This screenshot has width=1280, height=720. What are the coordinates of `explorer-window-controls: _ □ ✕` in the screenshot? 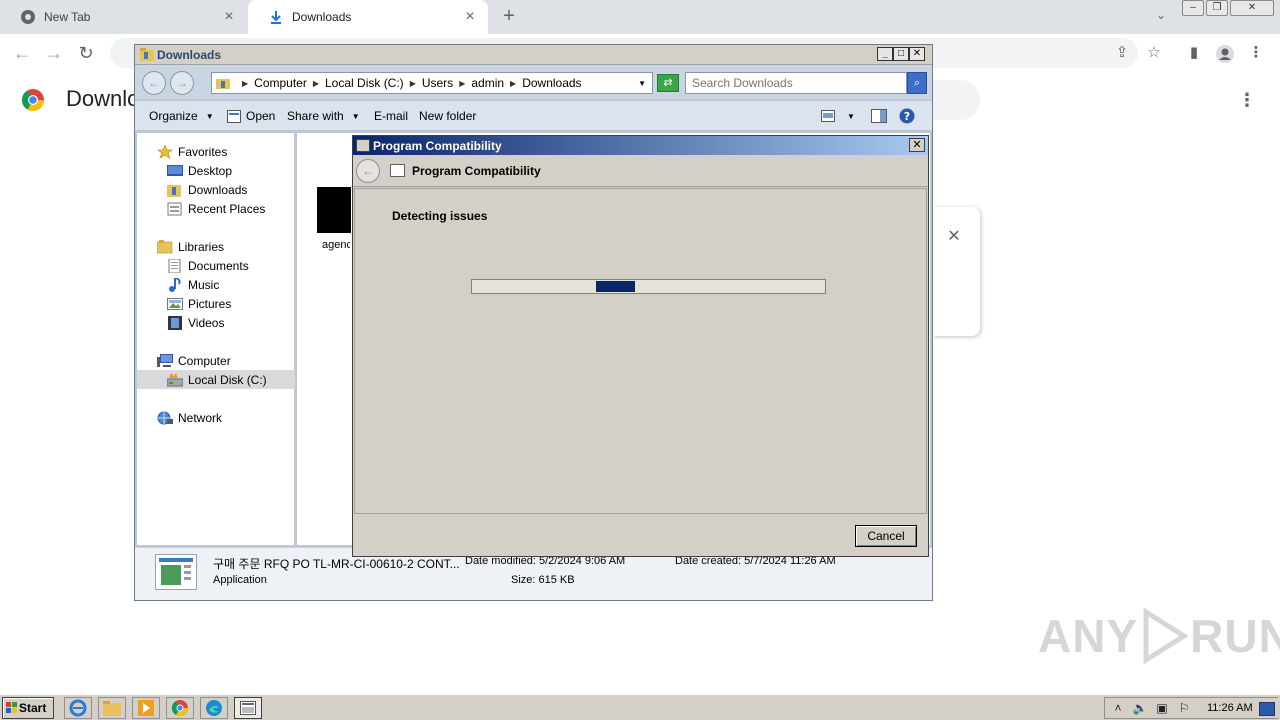 It's located at (901, 54).